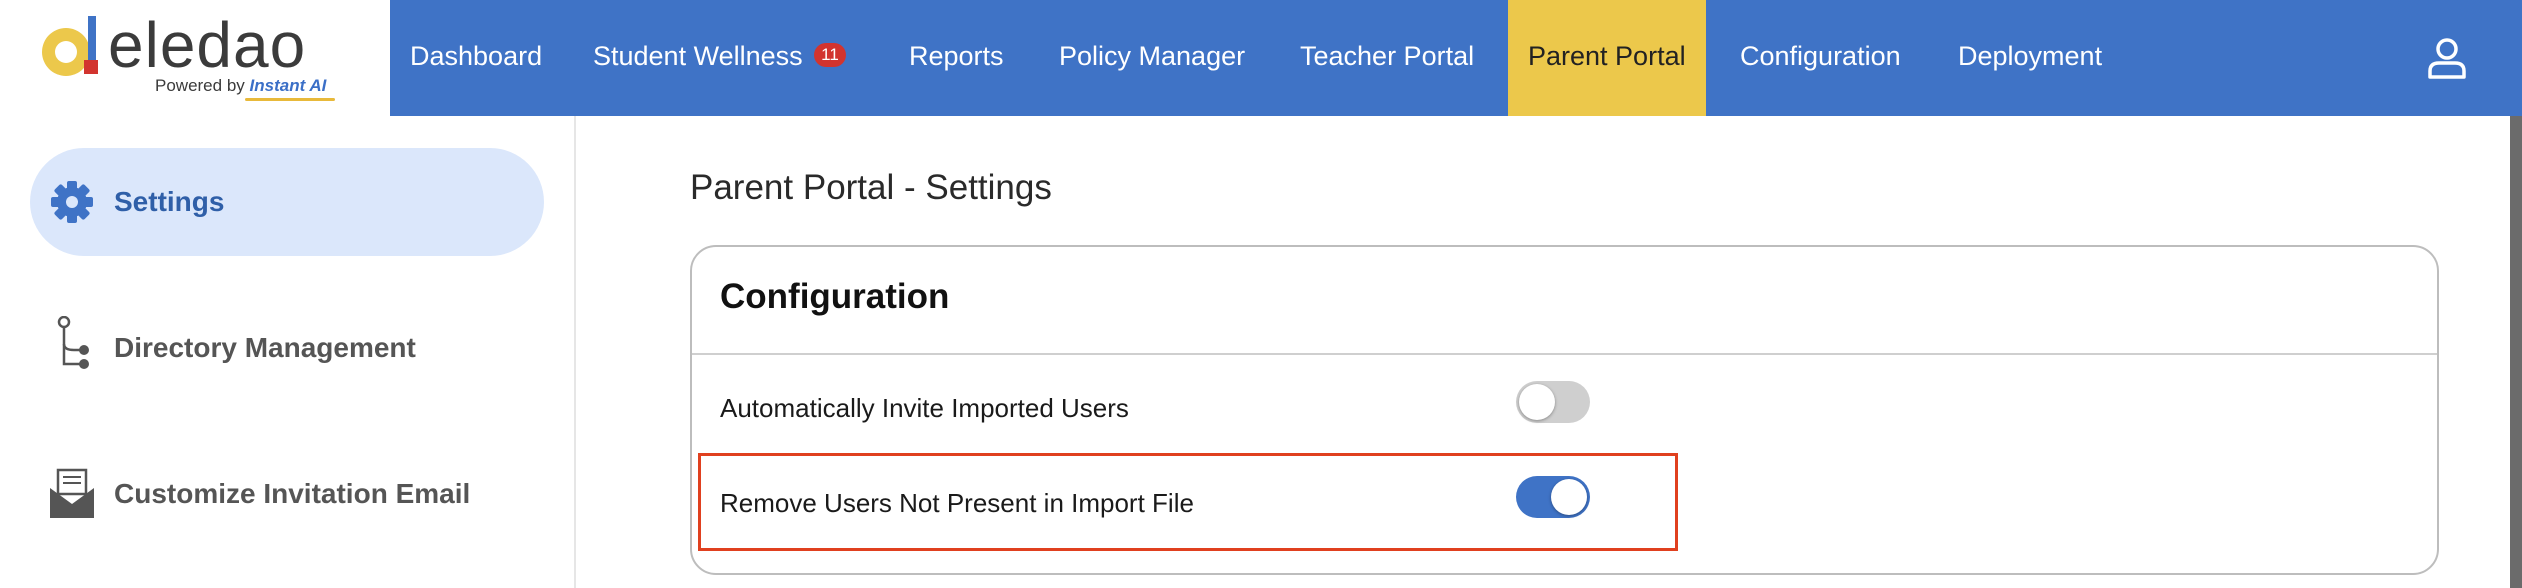 The image size is (2522, 588). What do you see at coordinates (200, 85) in the screenshot?
I see `powered-by-prefix: Powered by` at bounding box center [200, 85].